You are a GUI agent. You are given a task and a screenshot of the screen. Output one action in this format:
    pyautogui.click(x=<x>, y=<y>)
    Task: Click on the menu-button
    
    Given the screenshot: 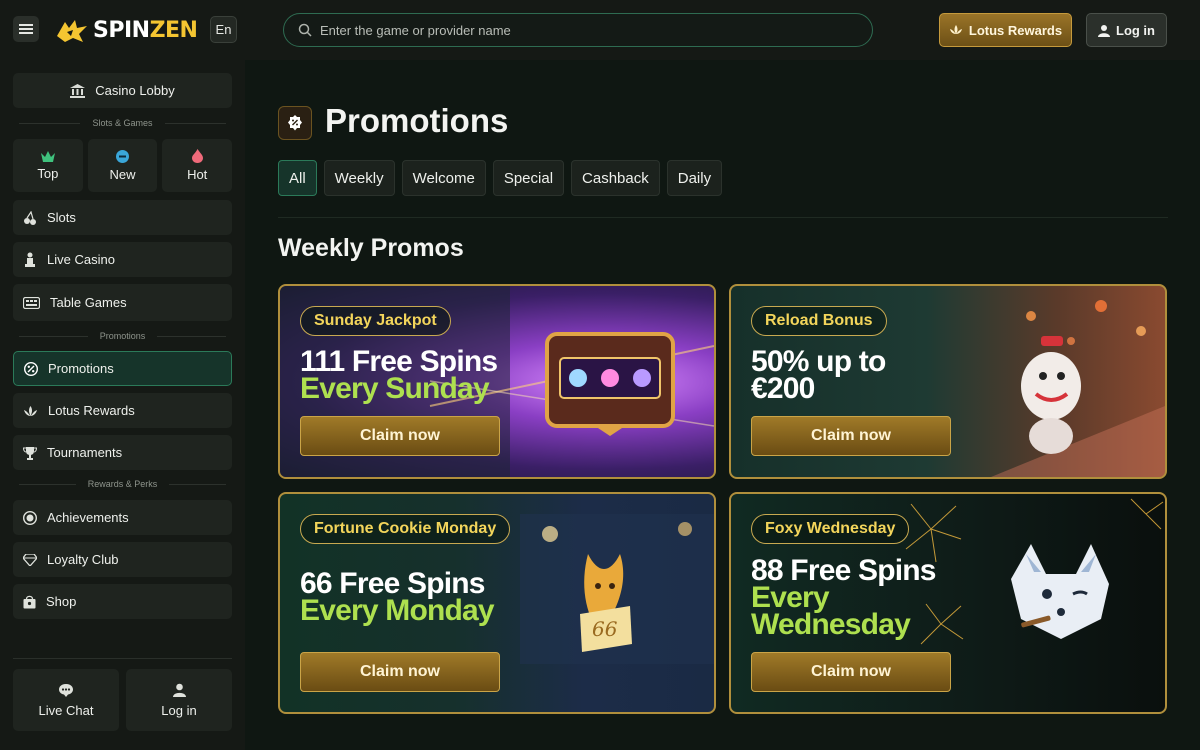 What is the action you would take?
    pyautogui.click(x=26, y=29)
    